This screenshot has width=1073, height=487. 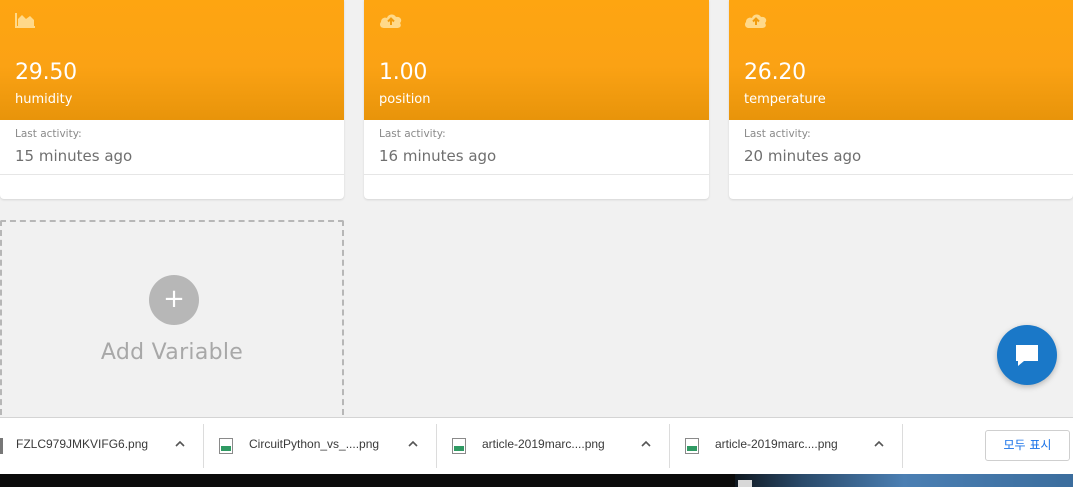 What do you see at coordinates (785, 99) in the screenshot?
I see `variable-name: temperature` at bounding box center [785, 99].